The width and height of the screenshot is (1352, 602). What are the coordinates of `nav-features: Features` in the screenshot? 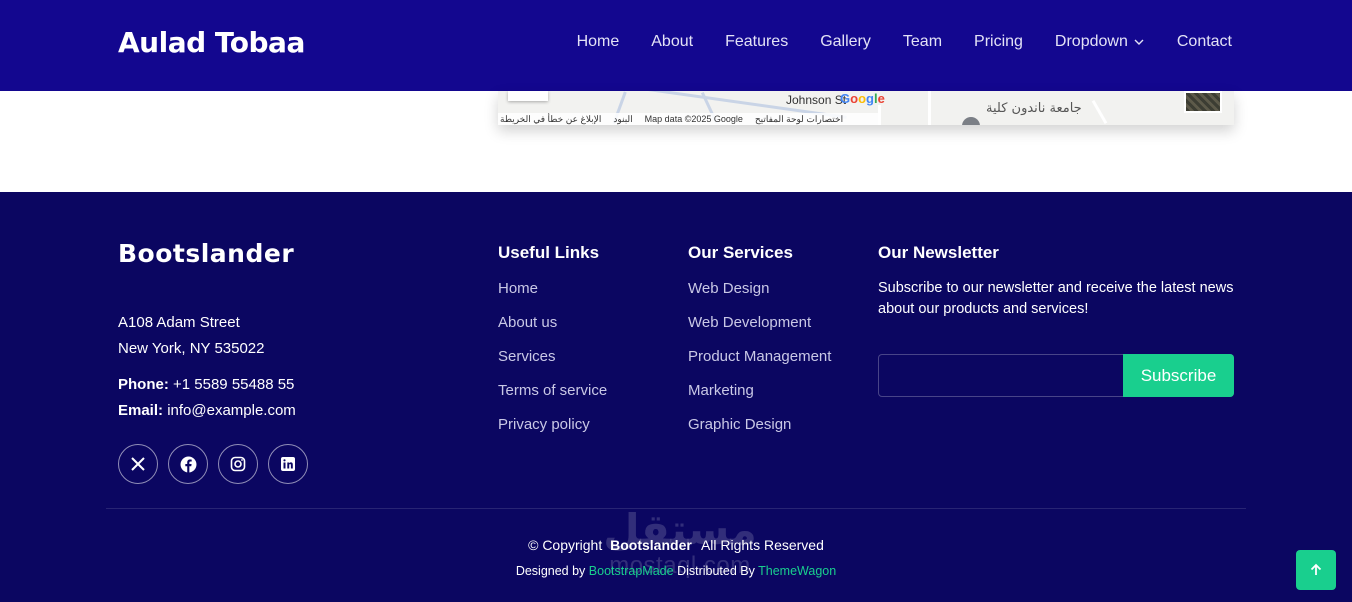 It's located at (756, 42).